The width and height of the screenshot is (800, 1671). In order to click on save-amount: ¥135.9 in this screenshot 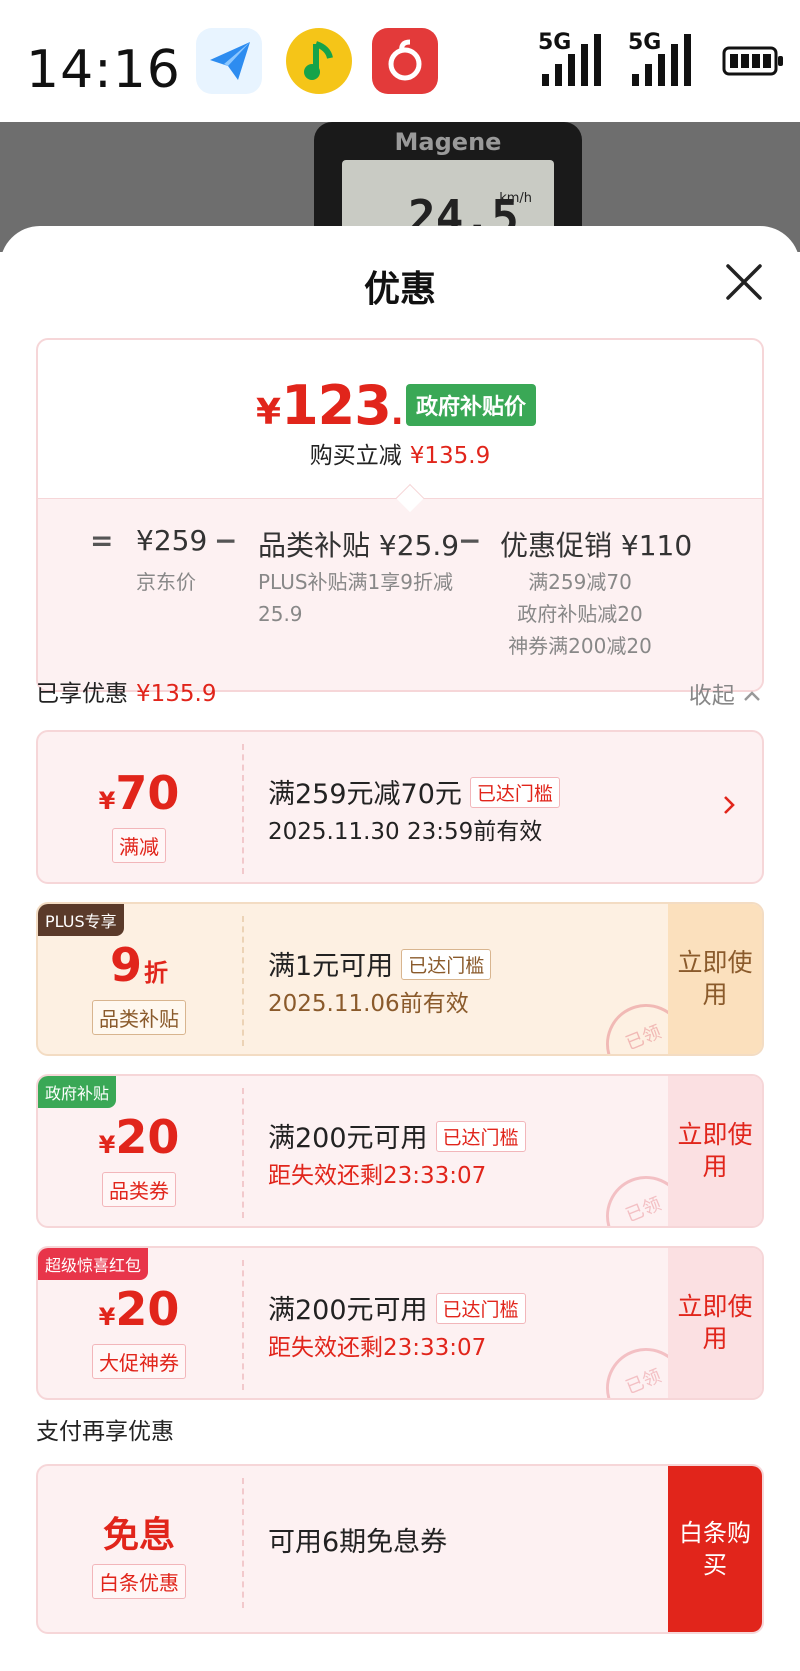, I will do `click(450, 456)`.